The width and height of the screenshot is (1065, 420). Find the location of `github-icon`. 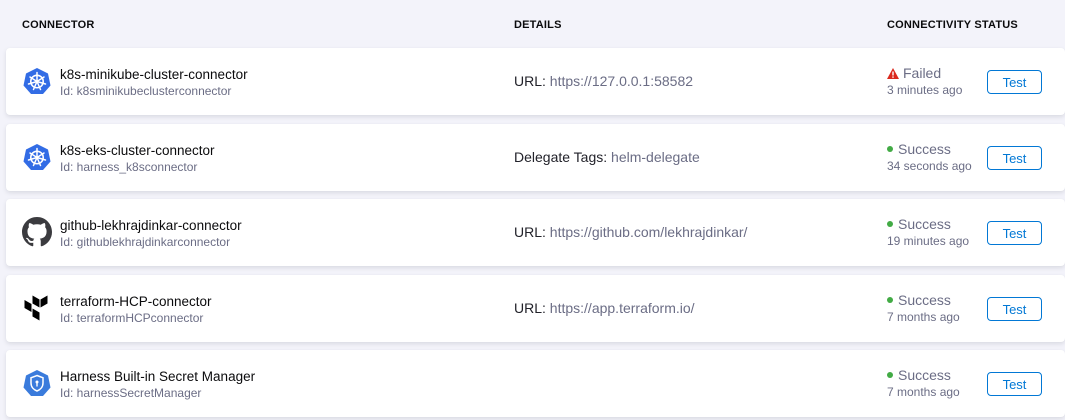

github-icon is located at coordinates (37, 232).